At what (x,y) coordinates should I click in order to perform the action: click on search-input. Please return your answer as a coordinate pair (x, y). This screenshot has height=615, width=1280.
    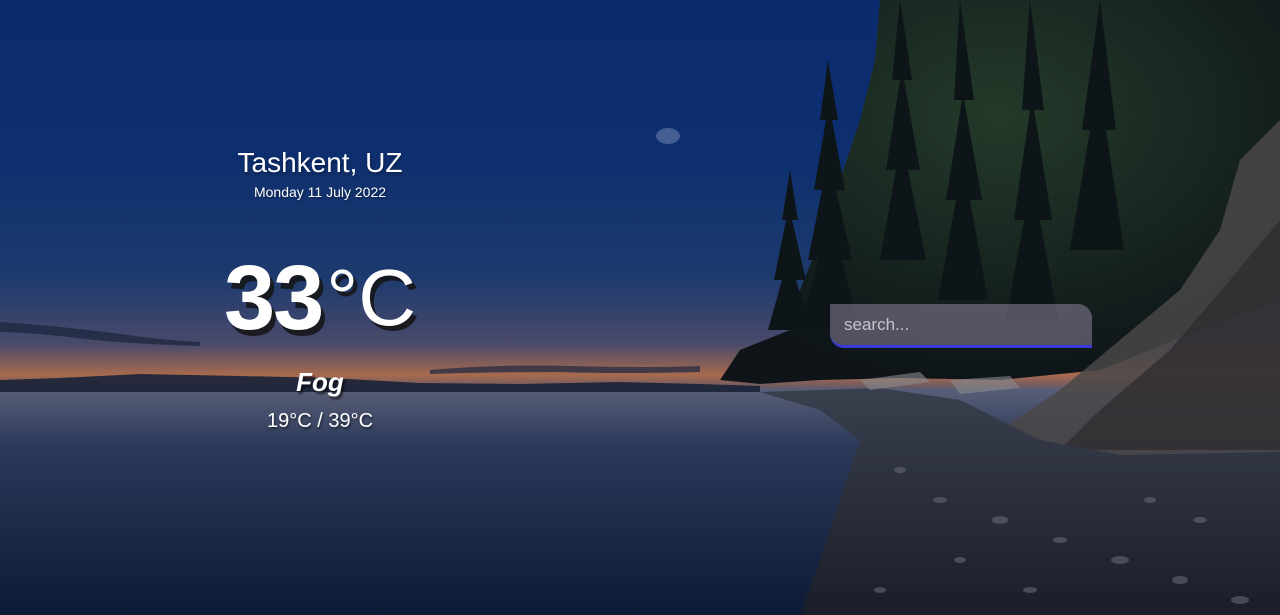
    Looking at the image, I should click on (961, 326).